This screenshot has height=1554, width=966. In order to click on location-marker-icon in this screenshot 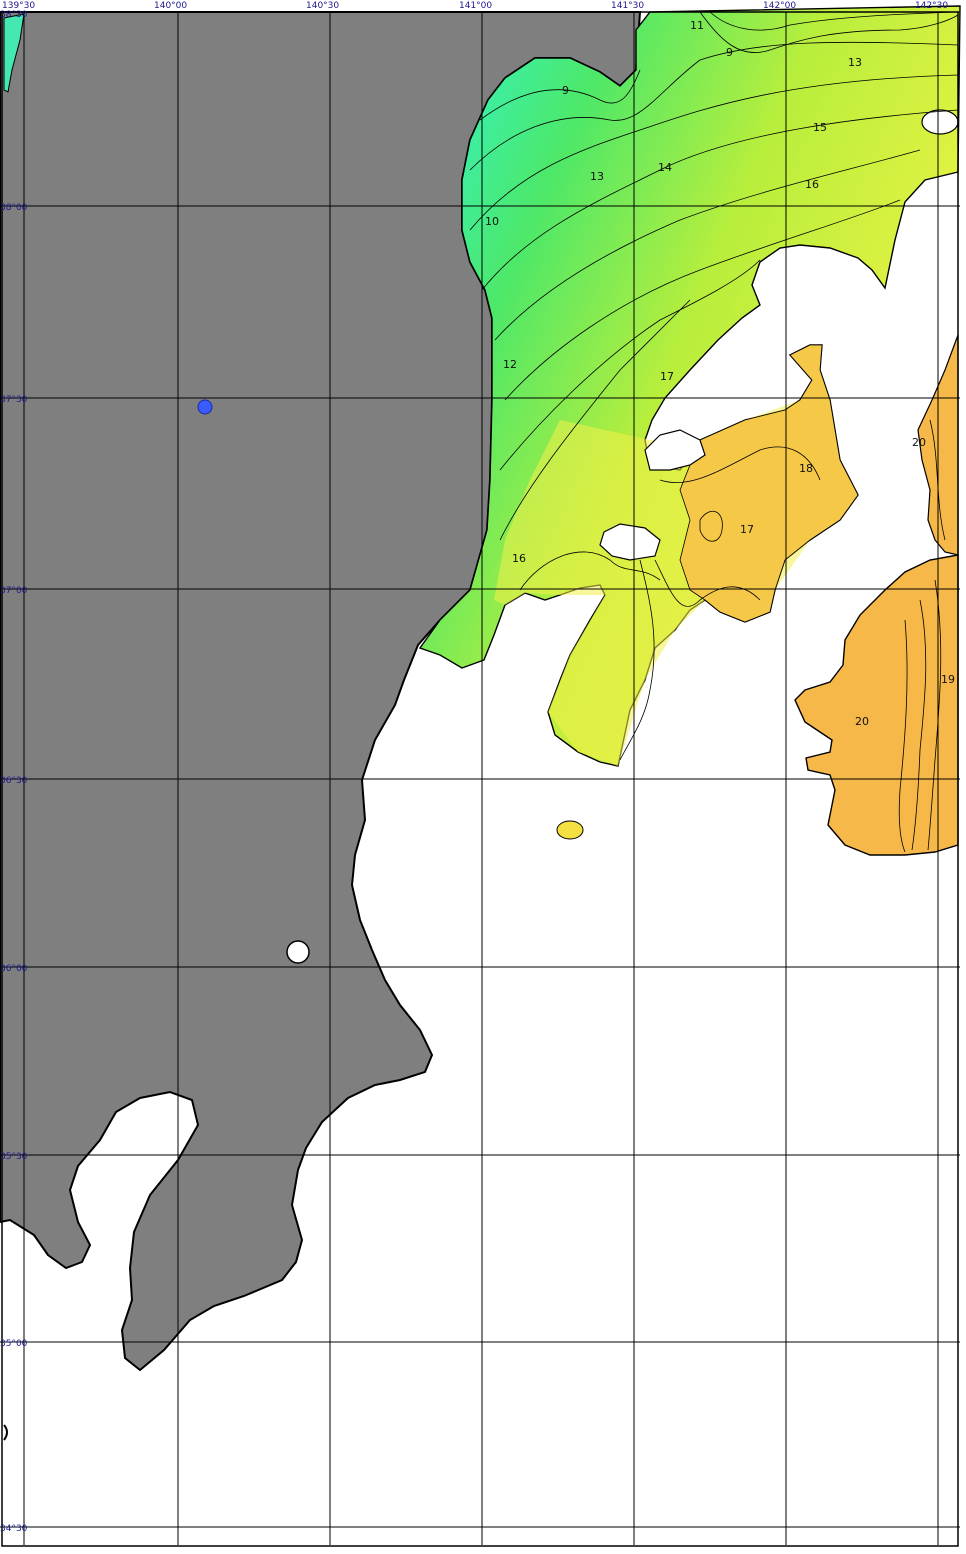, I will do `click(205, 407)`.